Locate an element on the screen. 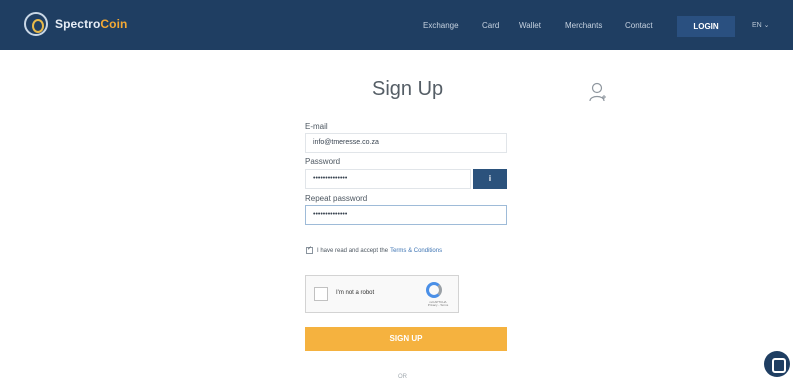 The height and width of the screenshot is (387, 793). recaptcha-terms-text: Privacy - Terms is located at coordinates (438, 305).